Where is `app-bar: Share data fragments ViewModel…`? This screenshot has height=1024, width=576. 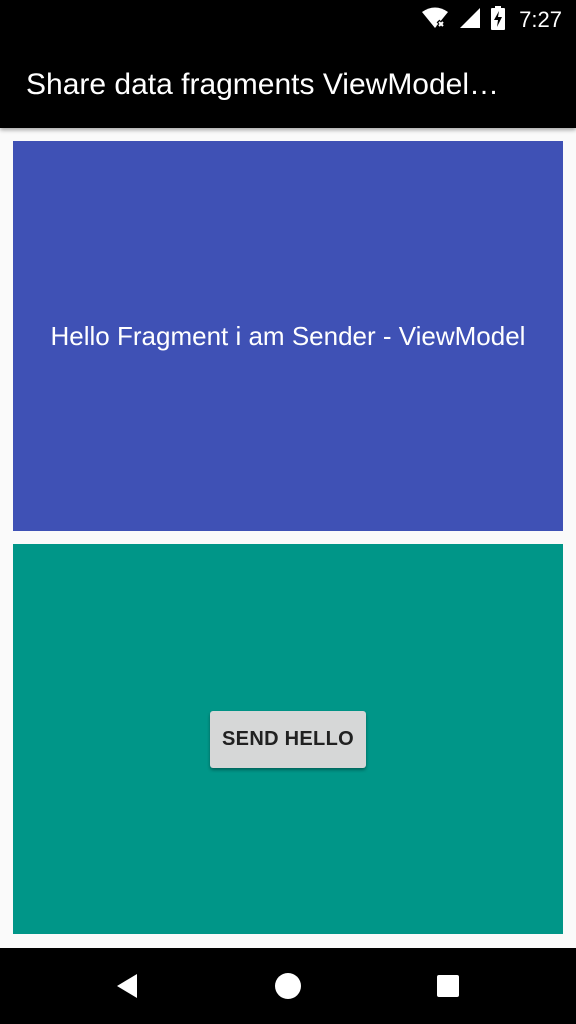
app-bar: Share data fragments ViewModel… is located at coordinates (288, 84).